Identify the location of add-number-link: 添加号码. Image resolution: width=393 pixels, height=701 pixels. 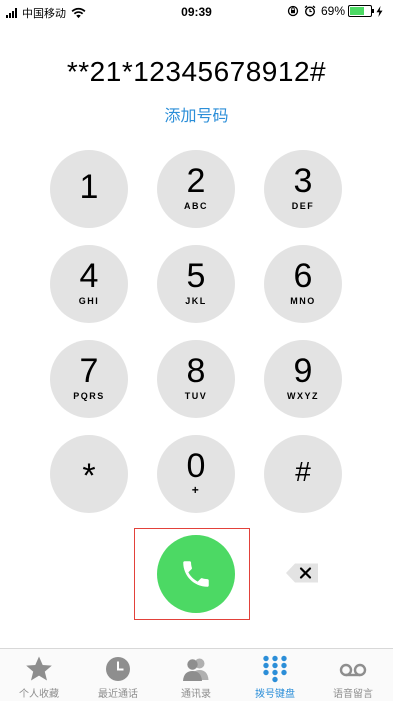
(196, 114).